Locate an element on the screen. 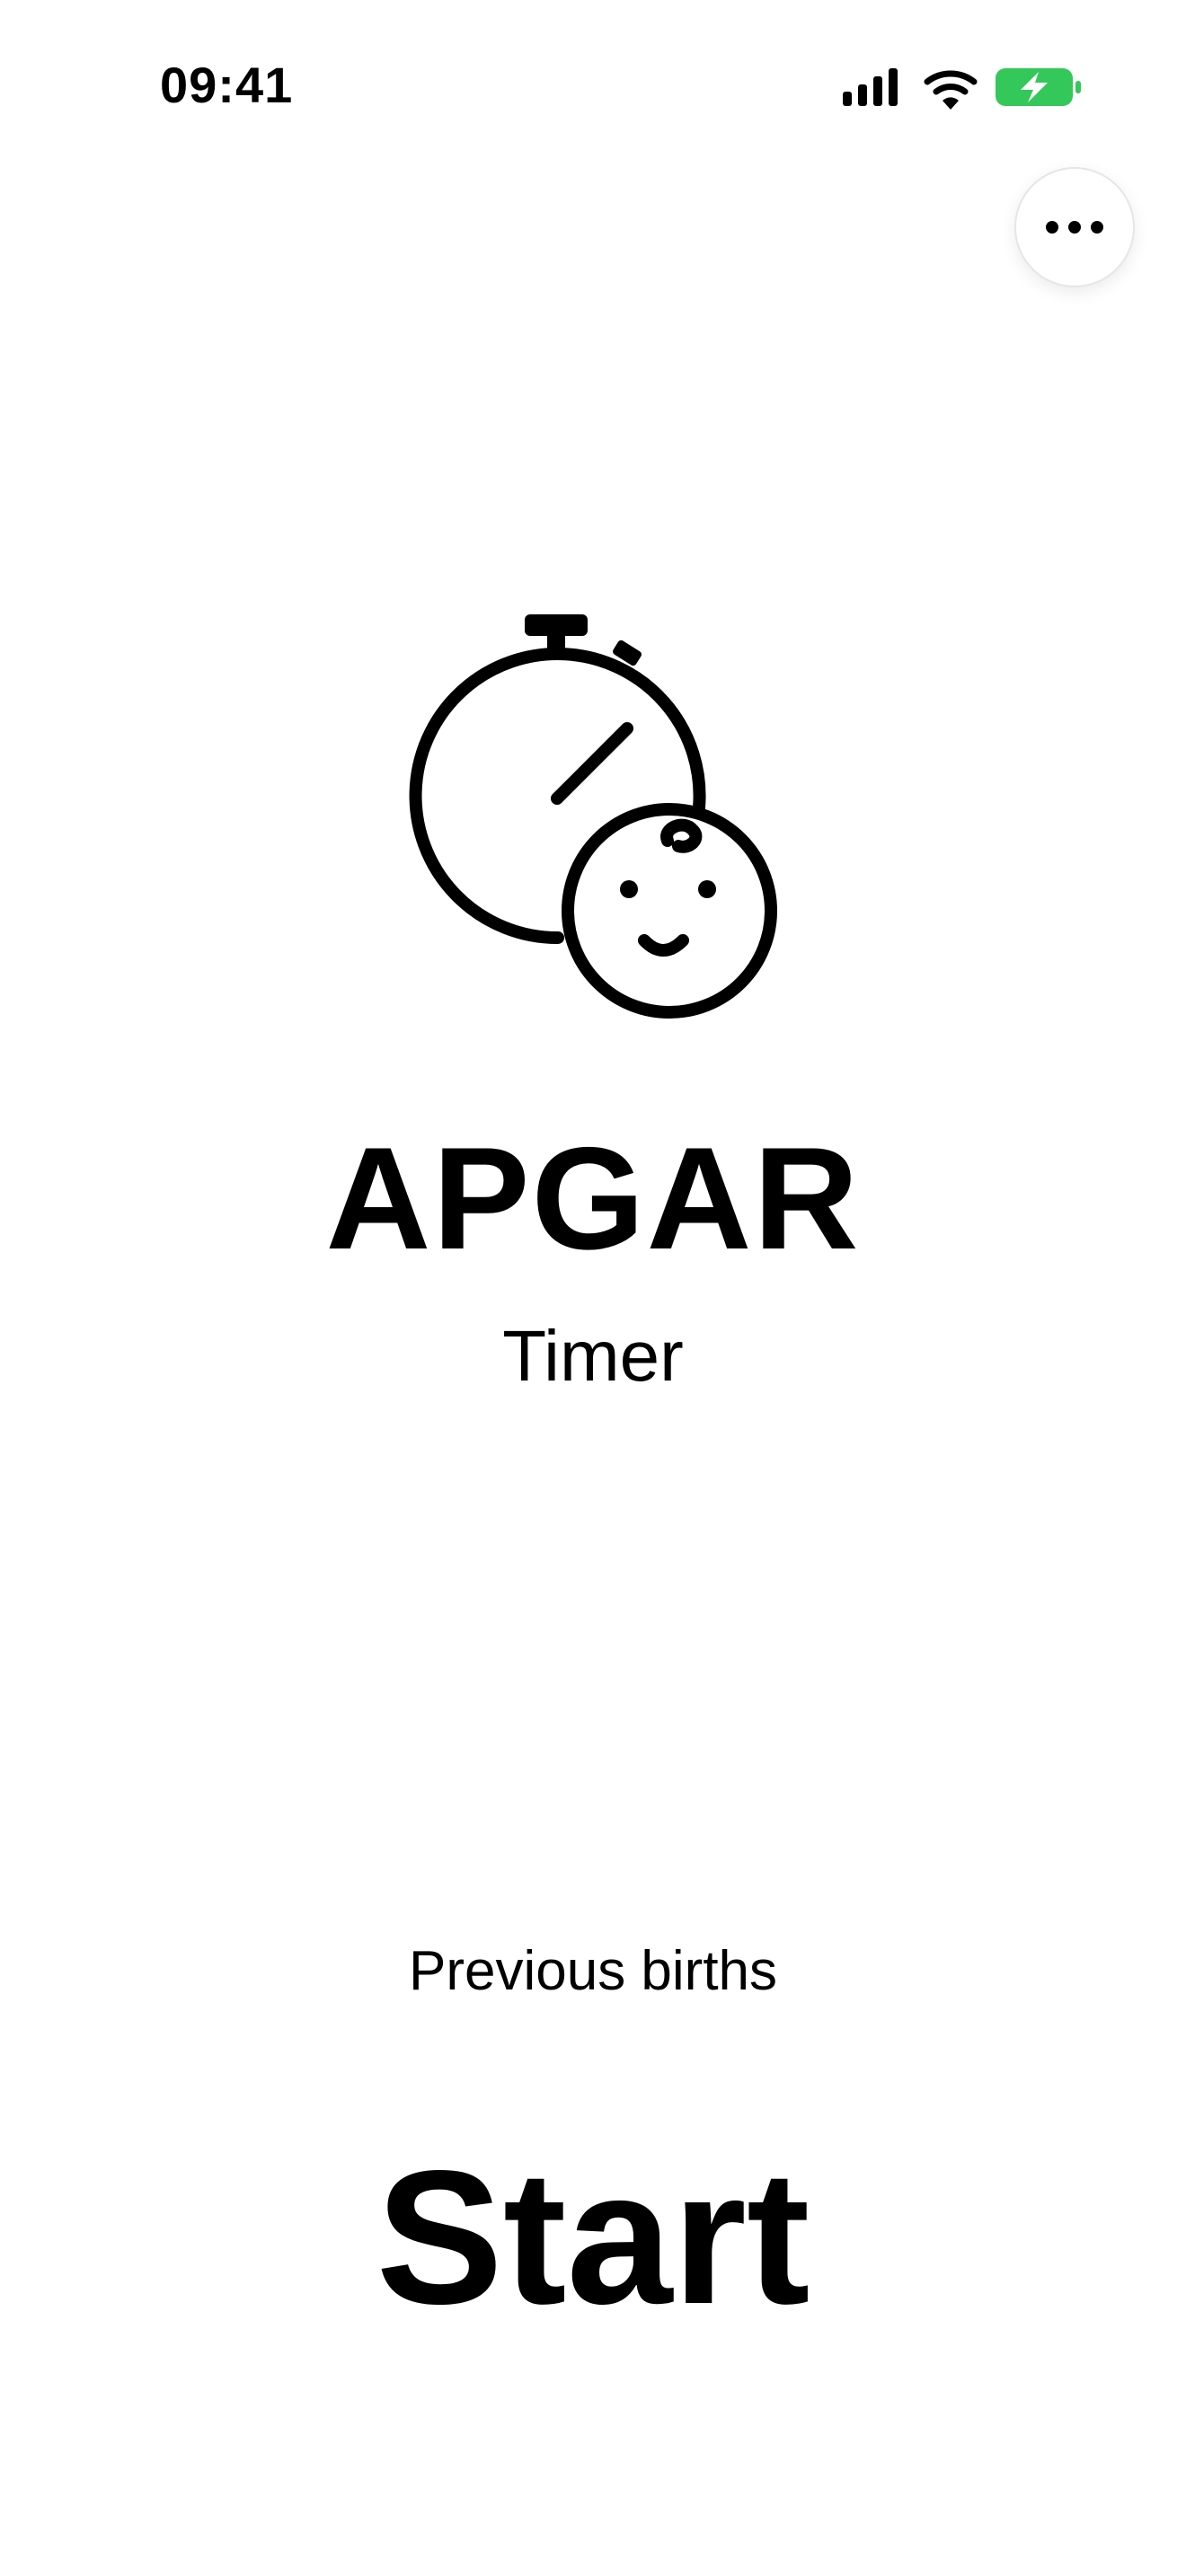 Image resolution: width=1186 pixels, height=2576 pixels. status-bar: 09:41 is located at coordinates (593, 85).